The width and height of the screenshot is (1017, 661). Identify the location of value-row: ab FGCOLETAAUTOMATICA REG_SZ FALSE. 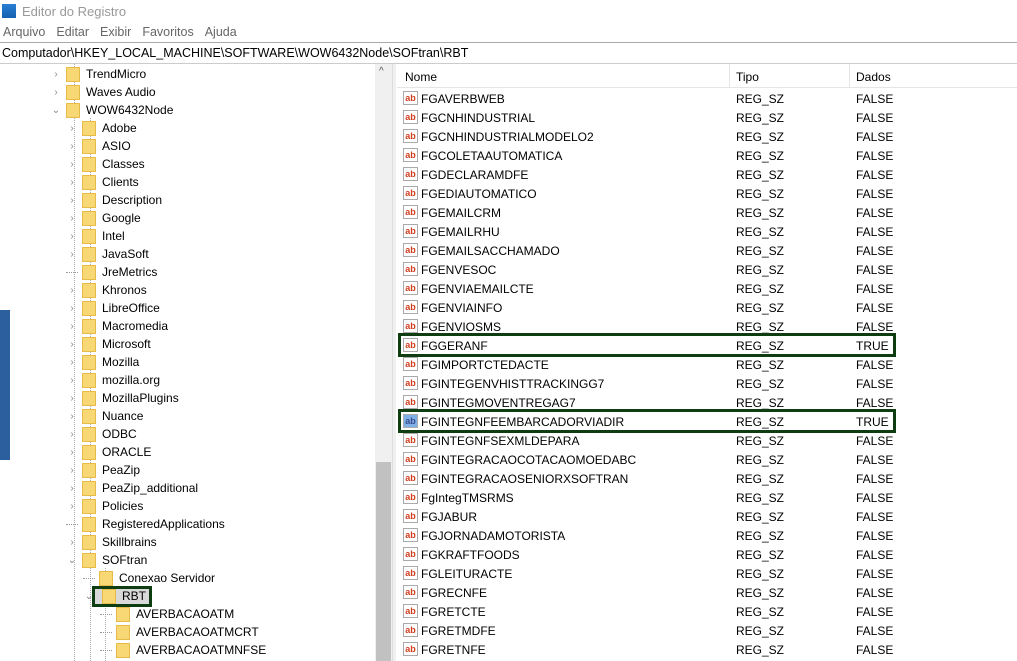
(707, 155).